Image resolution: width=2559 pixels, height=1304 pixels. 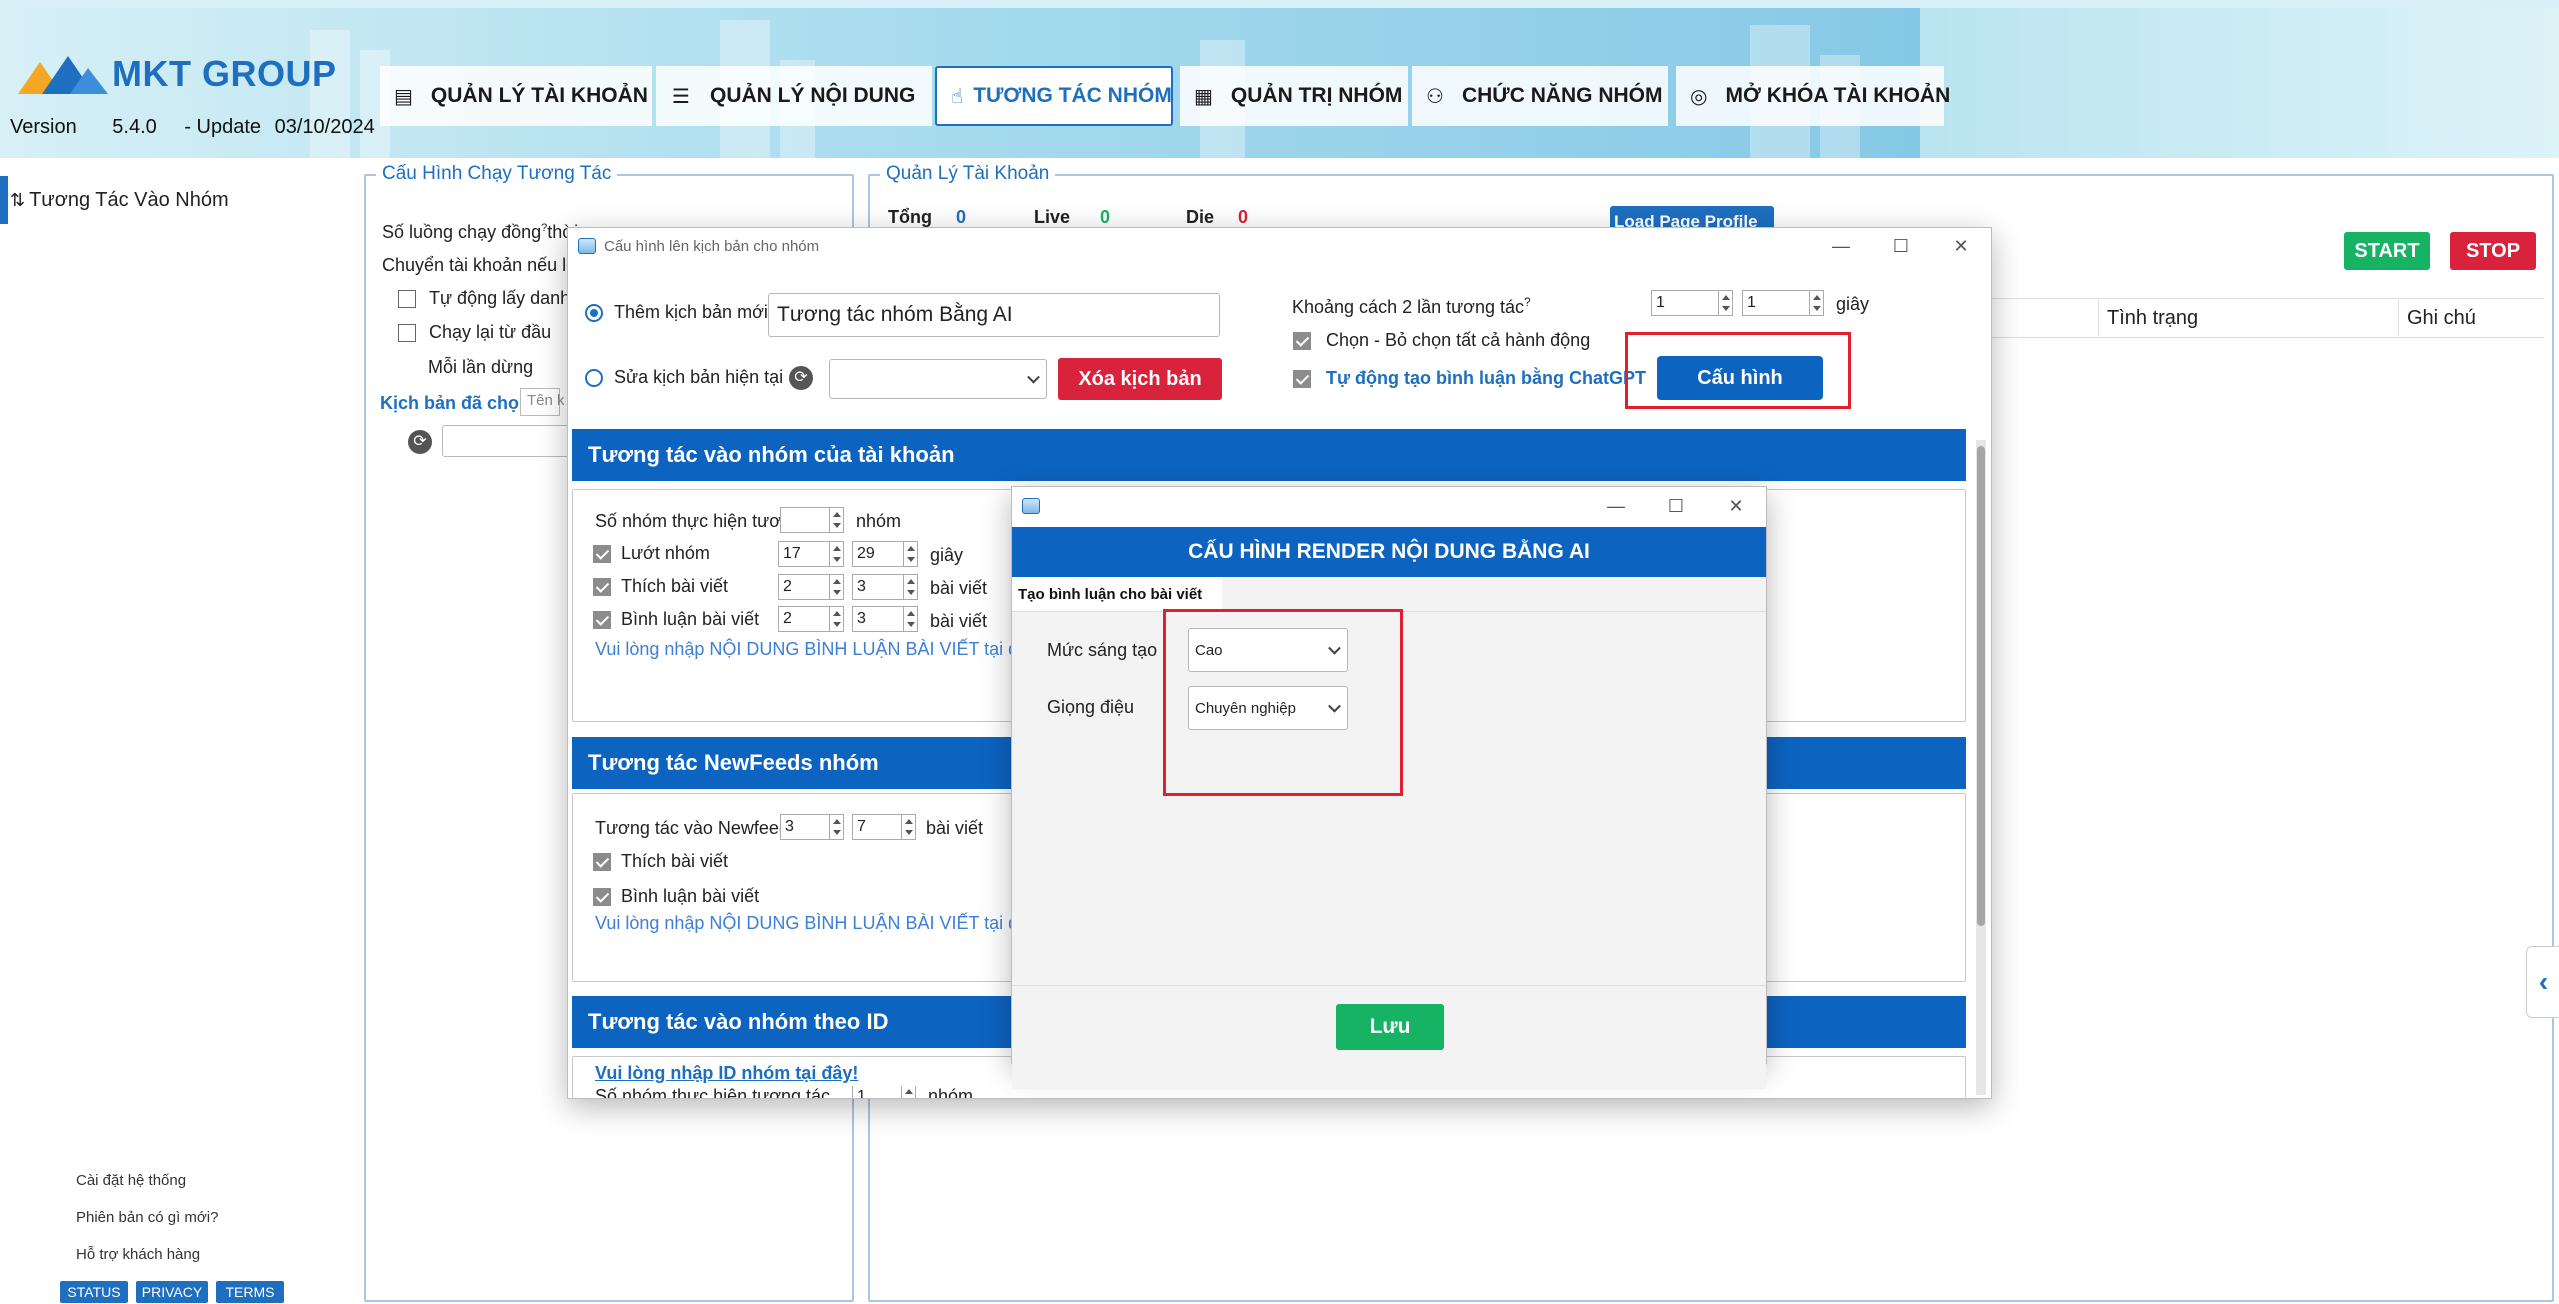 I want to click on start-button: START, so click(x=2387, y=251).